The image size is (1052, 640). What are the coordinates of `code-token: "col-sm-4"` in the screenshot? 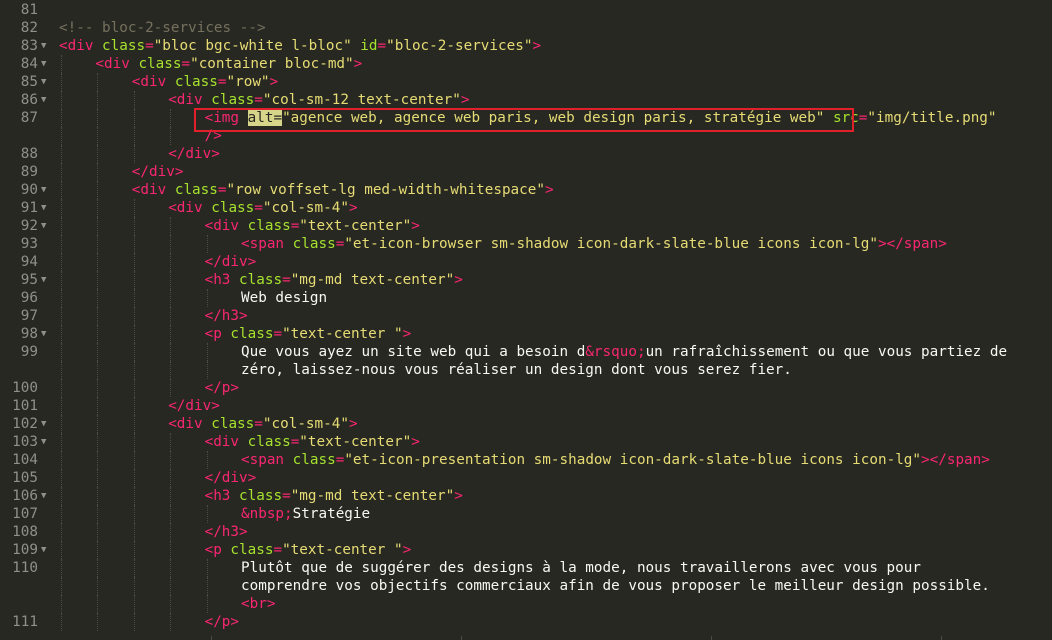 It's located at (305, 424).